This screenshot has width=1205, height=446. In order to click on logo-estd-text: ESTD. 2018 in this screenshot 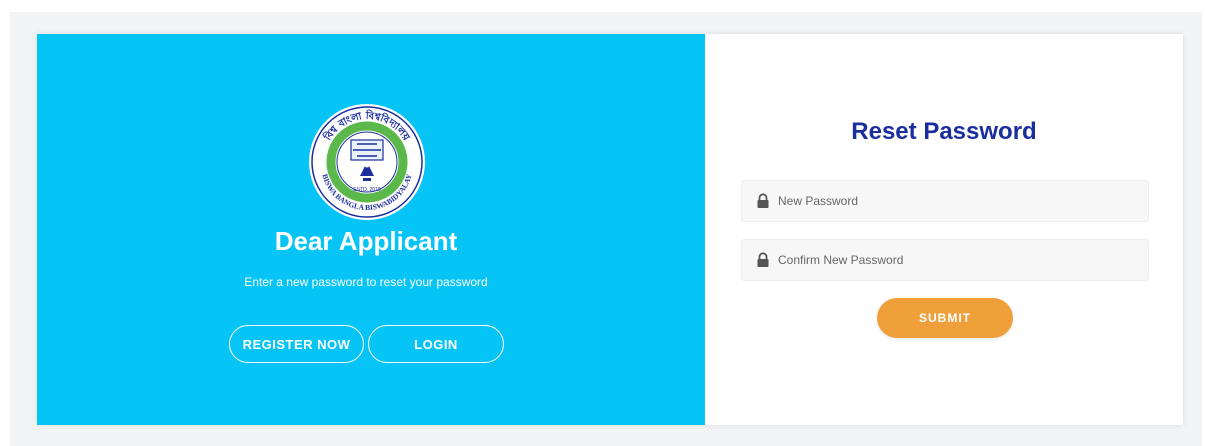, I will do `click(366, 190)`.